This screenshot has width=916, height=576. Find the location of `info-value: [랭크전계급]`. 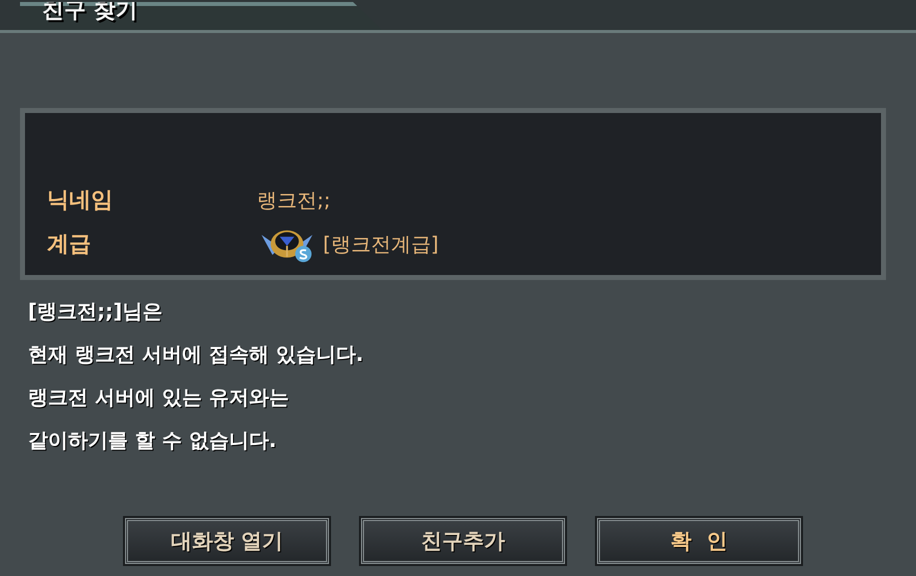

info-value: [랭크전계급] is located at coordinates (381, 244).